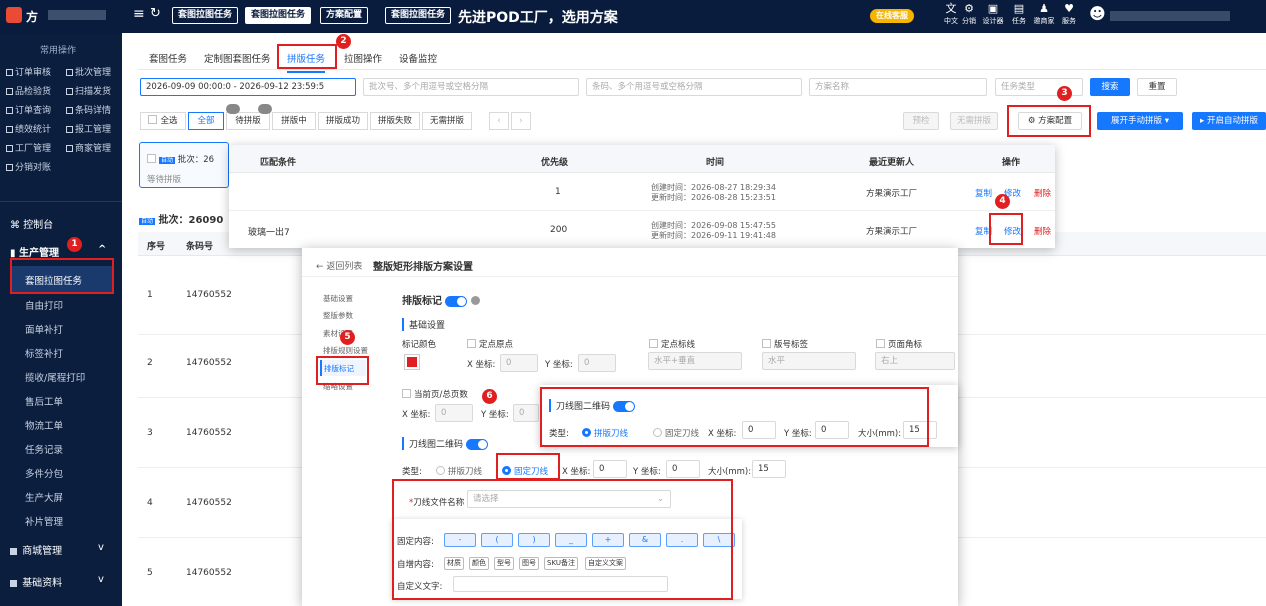 The width and height of the screenshot is (1266, 606). I want to click on tab-device: 设备监控, so click(418, 58).